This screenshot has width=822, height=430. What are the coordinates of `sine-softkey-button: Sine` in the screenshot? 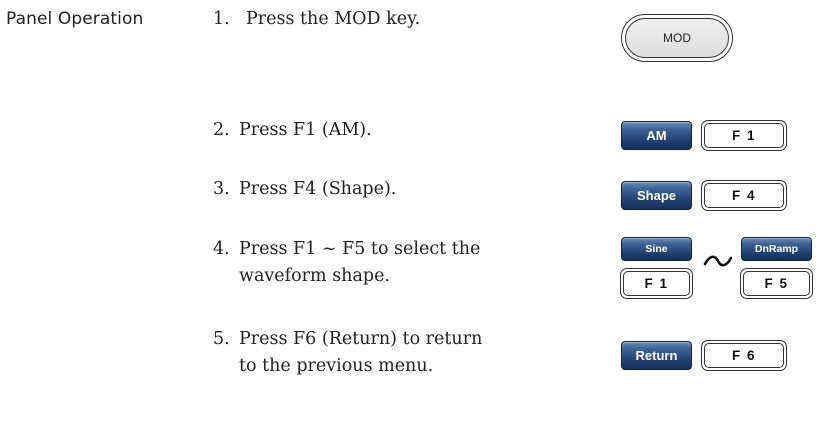 It's located at (656, 249).